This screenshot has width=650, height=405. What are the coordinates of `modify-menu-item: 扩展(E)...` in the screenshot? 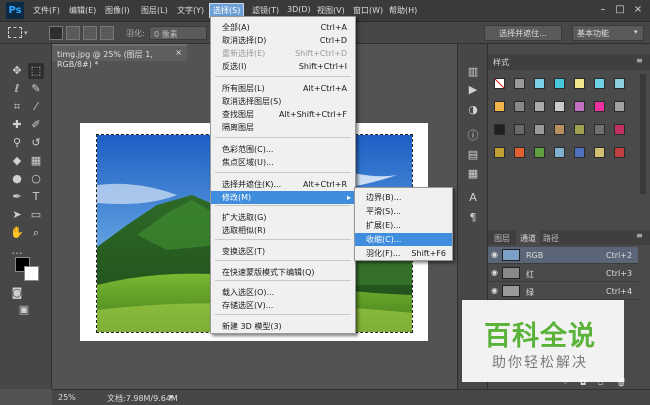 It's located at (403, 225).